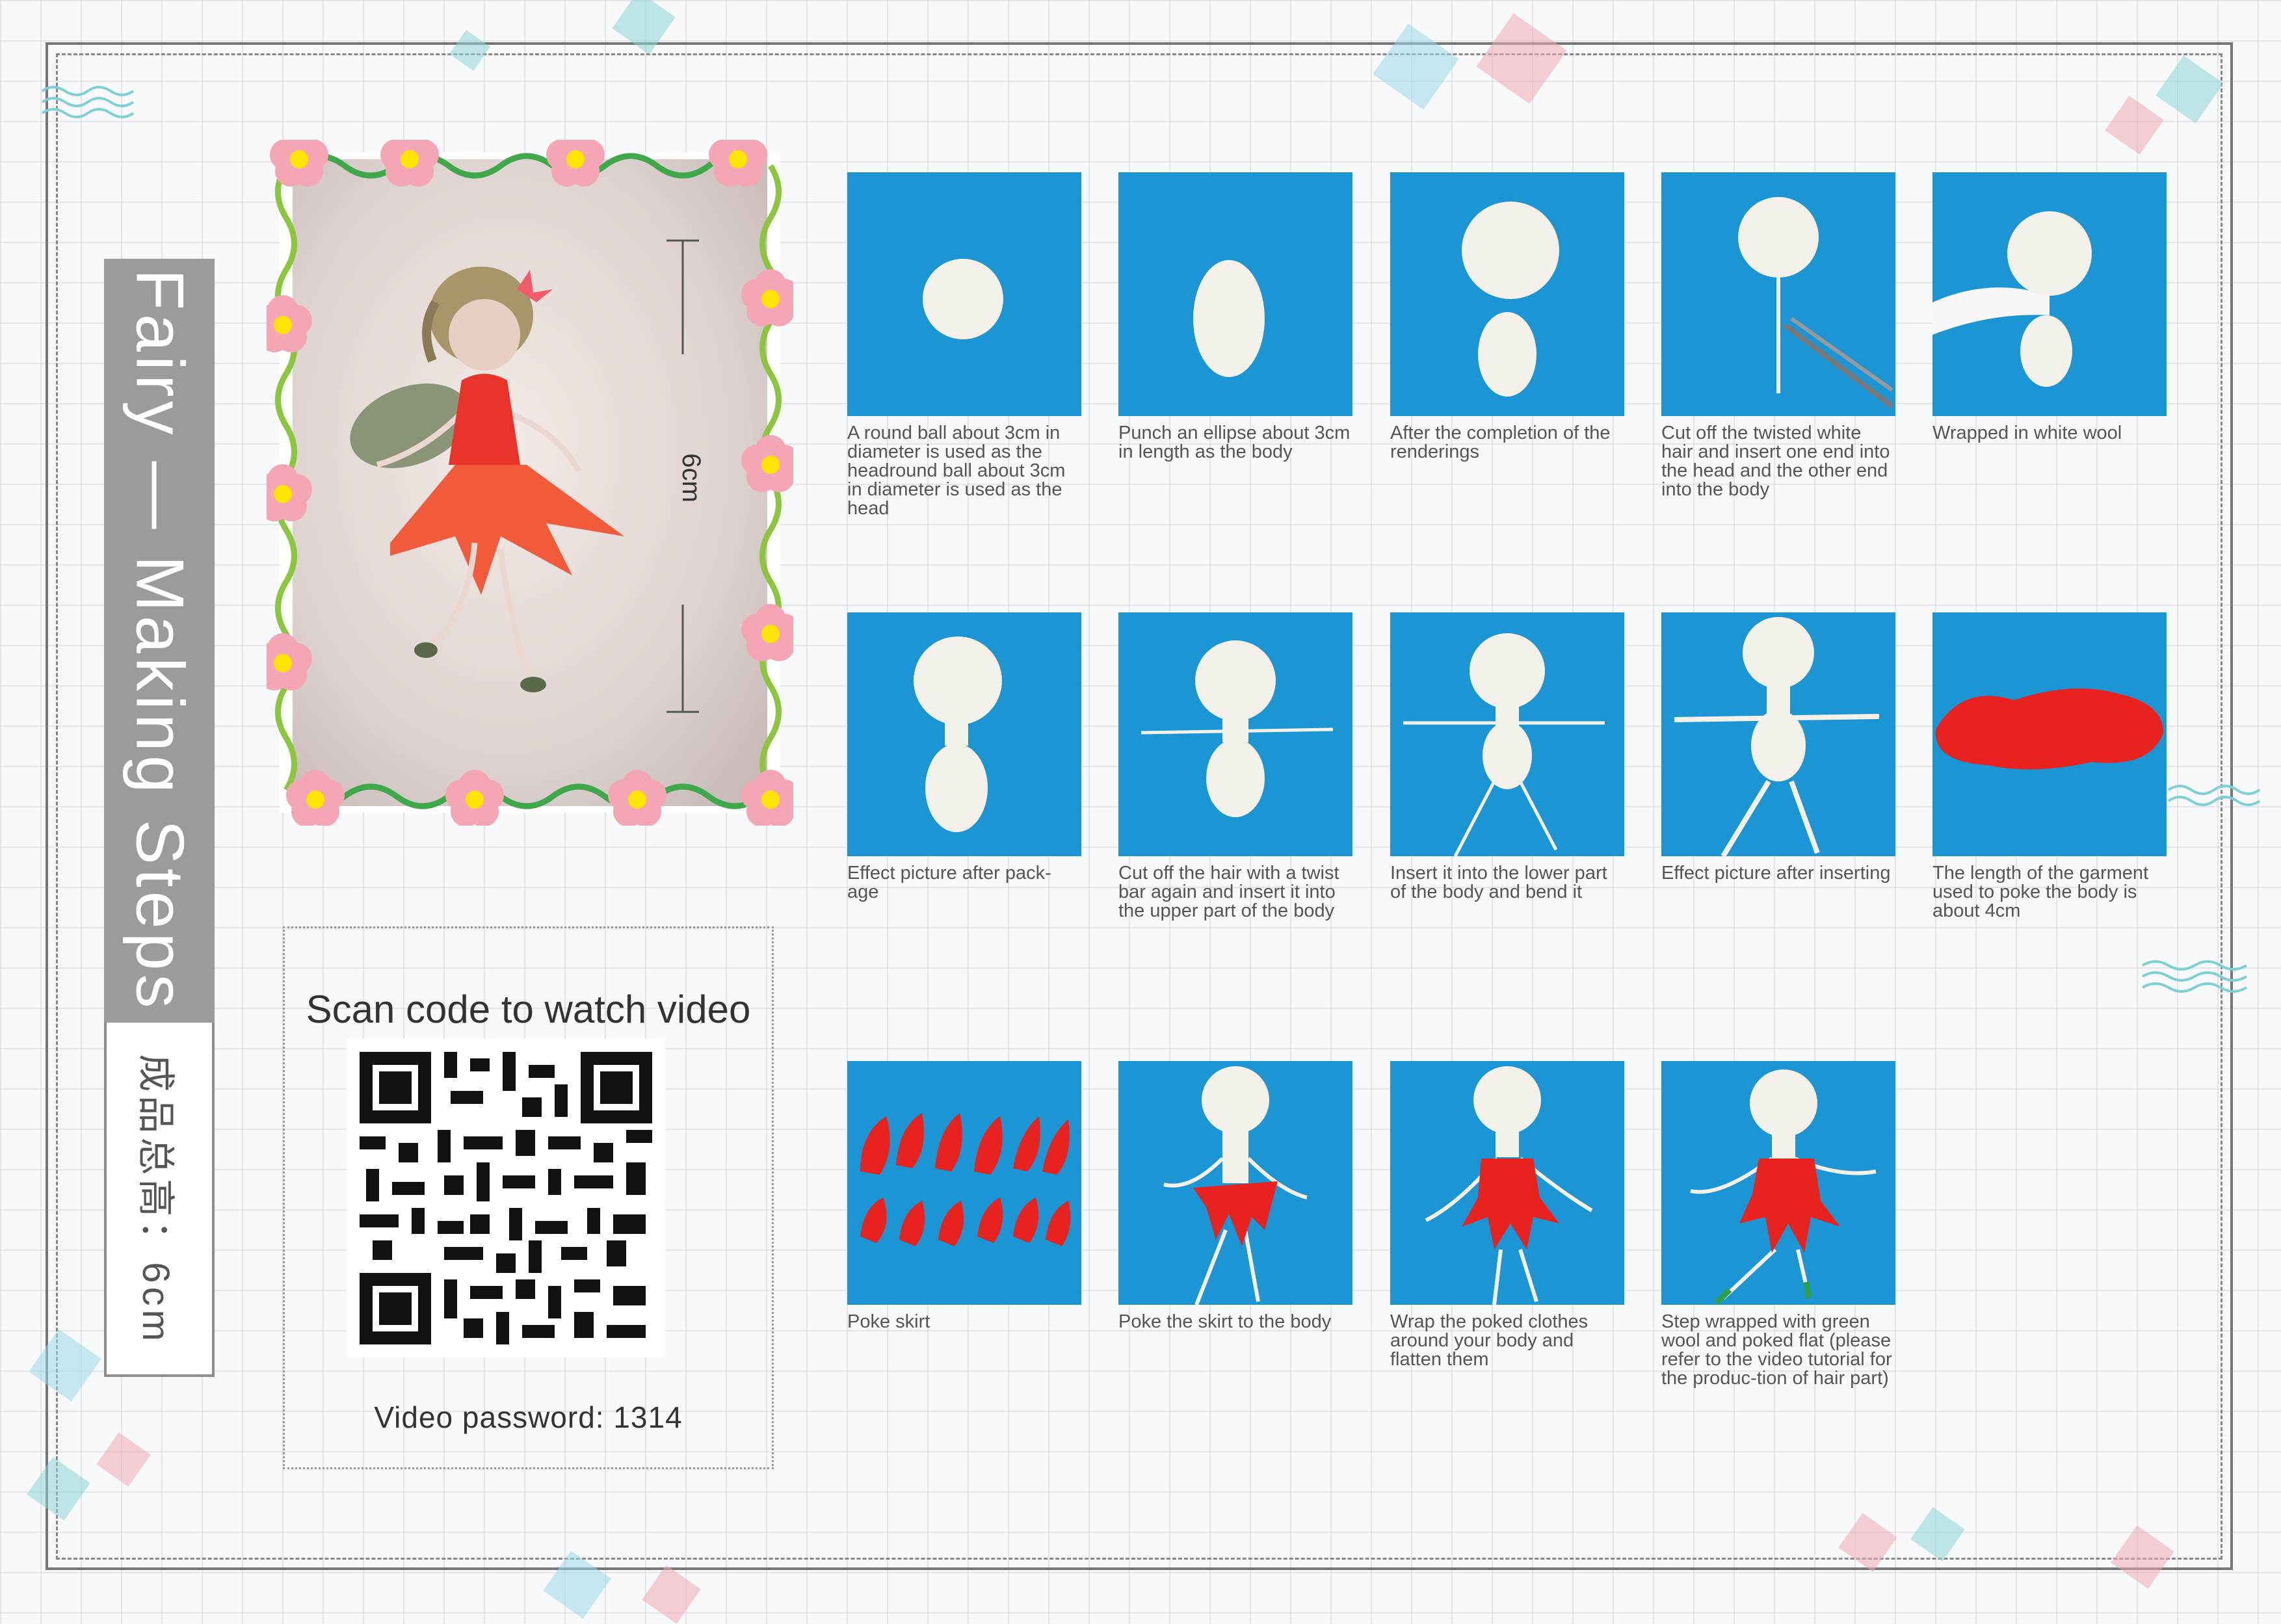 Image resolution: width=2281 pixels, height=1624 pixels. I want to click on step-9: Effect picture after inserting, so click(1778, 747).